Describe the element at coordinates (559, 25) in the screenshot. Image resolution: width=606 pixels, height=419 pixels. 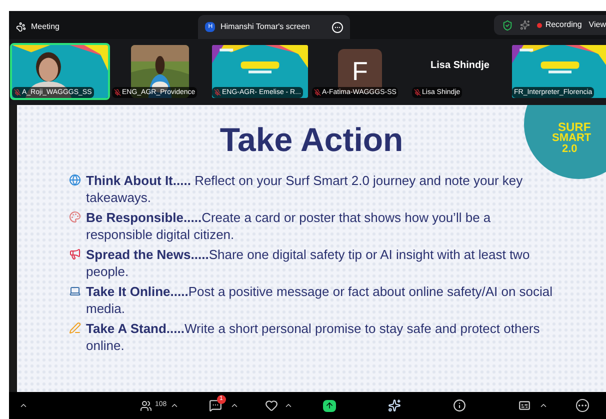
I see `recording-indicator: Recording` at that location.